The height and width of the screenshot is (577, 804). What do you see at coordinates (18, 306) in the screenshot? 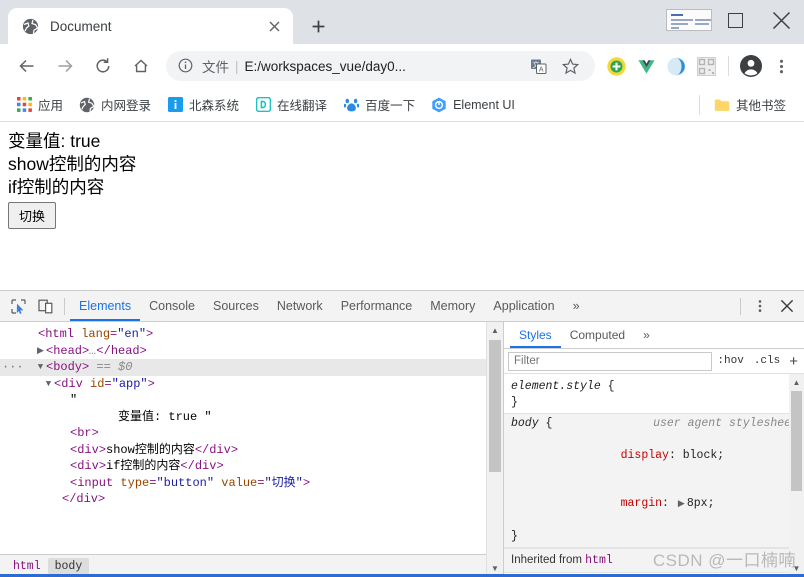
I see `inspect-element-icon` at bounding box center [18, 306].